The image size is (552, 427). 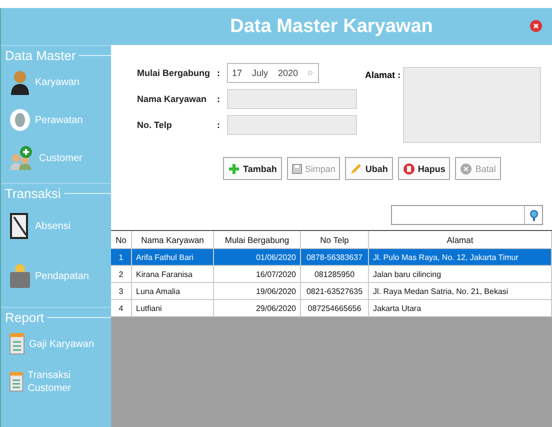 I want to click on table-row: 1 Arifa Fathul Bari 01/06/2020 0878-56383637 Jl. Pulo Mas Raya, No. 12, Jakarta Timur, so click(x=331, y=257).